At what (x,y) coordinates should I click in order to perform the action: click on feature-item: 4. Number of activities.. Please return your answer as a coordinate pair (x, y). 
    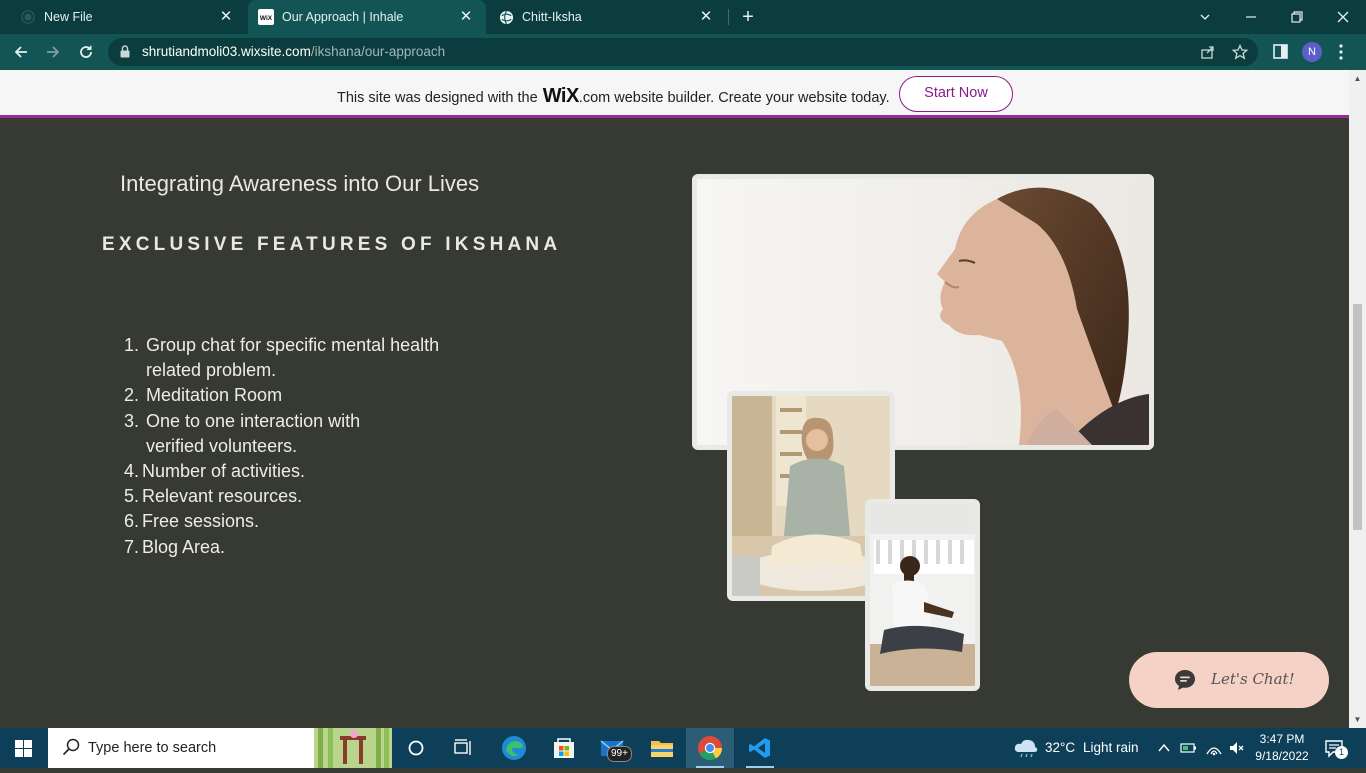
    Looking at the image, I should click on (289, 471).